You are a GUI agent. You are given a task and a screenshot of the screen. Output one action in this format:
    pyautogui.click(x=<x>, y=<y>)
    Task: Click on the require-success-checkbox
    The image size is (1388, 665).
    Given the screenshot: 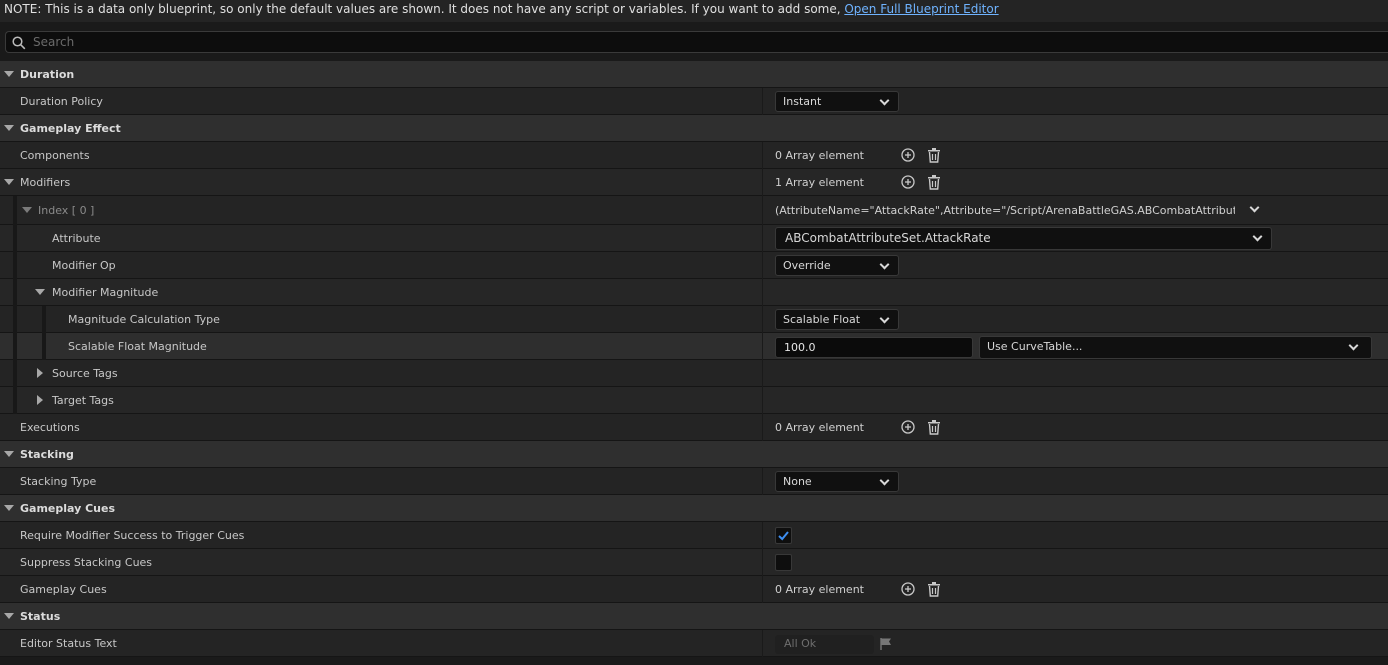 What is the action you would take?
    pyautogui.click(x=783, y=535)
    